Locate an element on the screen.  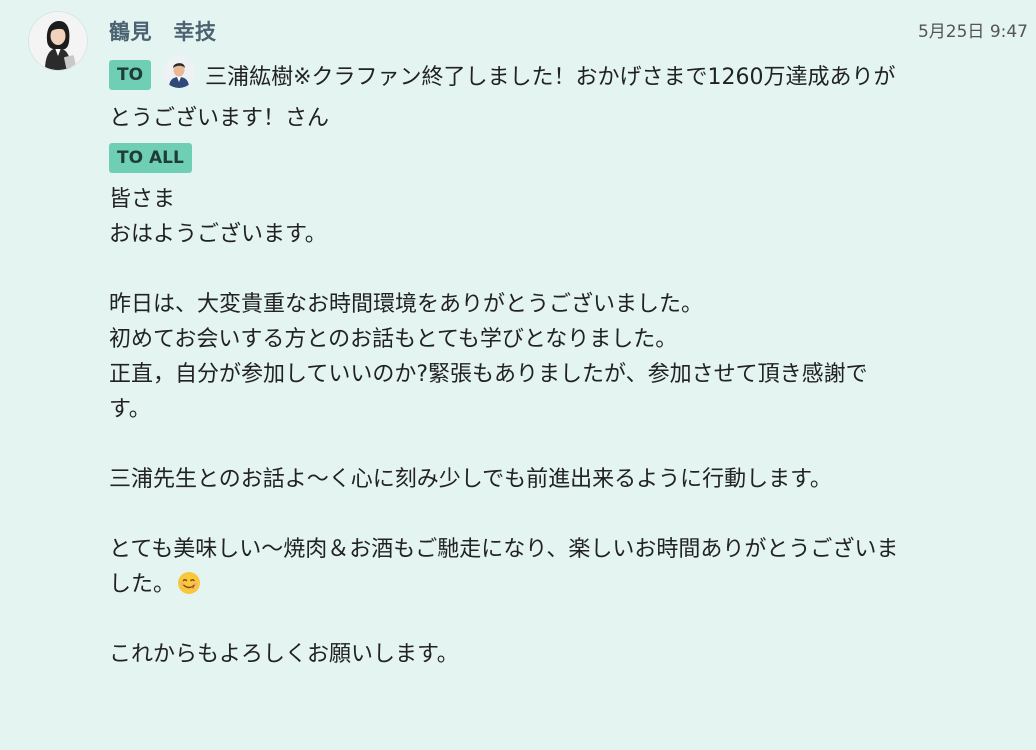
body-line: おはようございます。 is located at coordinates (218, 234).